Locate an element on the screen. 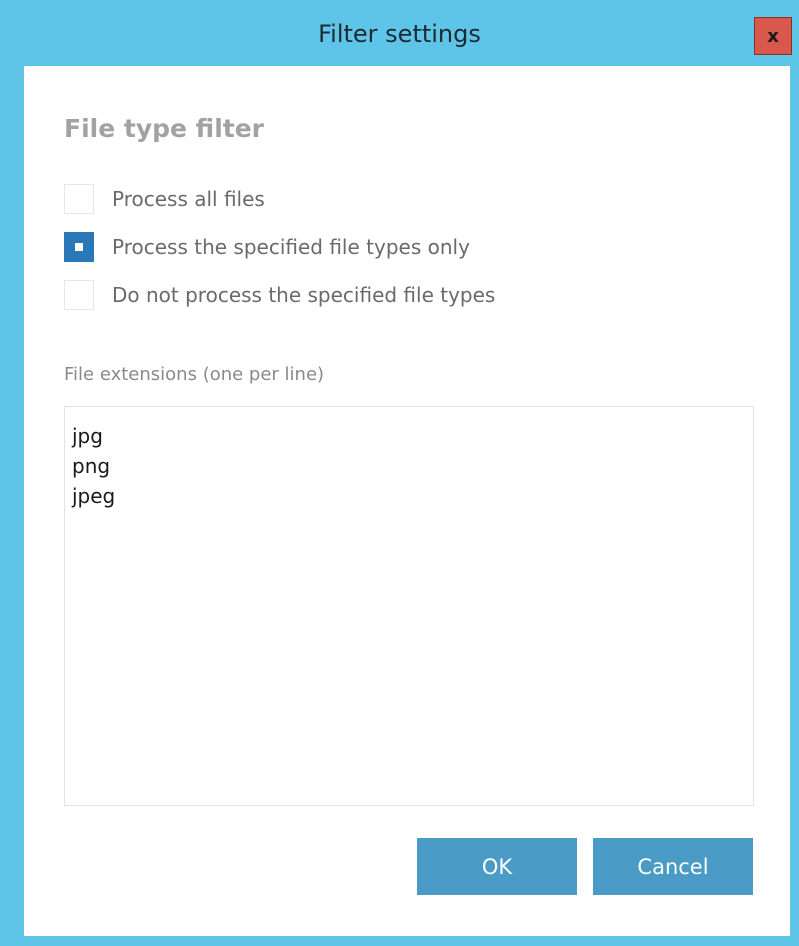 This screenshot has height=946, width=799. extension-line: jpg is located at coordinates (87, 436).